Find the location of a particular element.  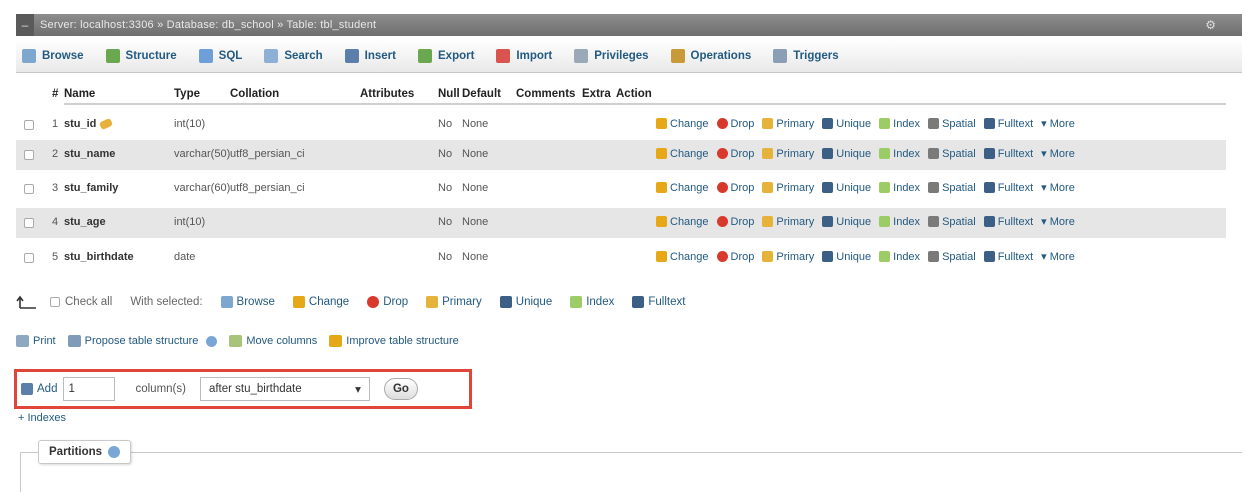

move-columns-icon is located at coordinates (236, 341).